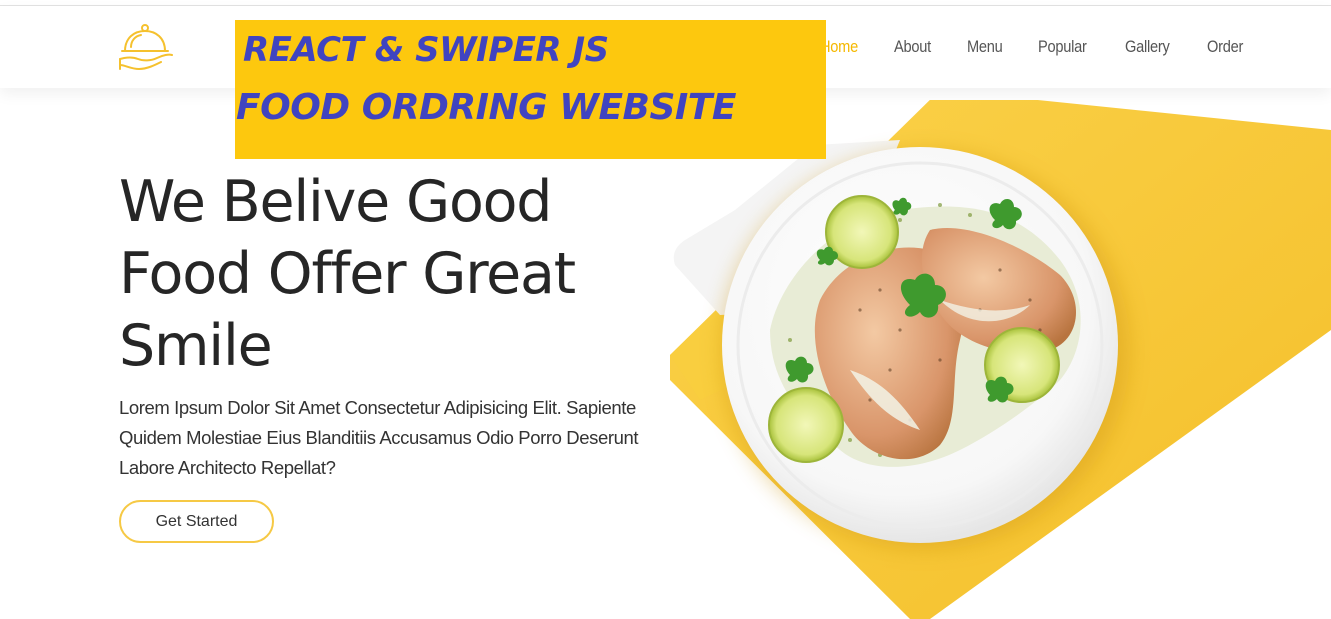  I want to click on hero-title: We Belive Good Food Offer Great Smile, so click(347, 274).